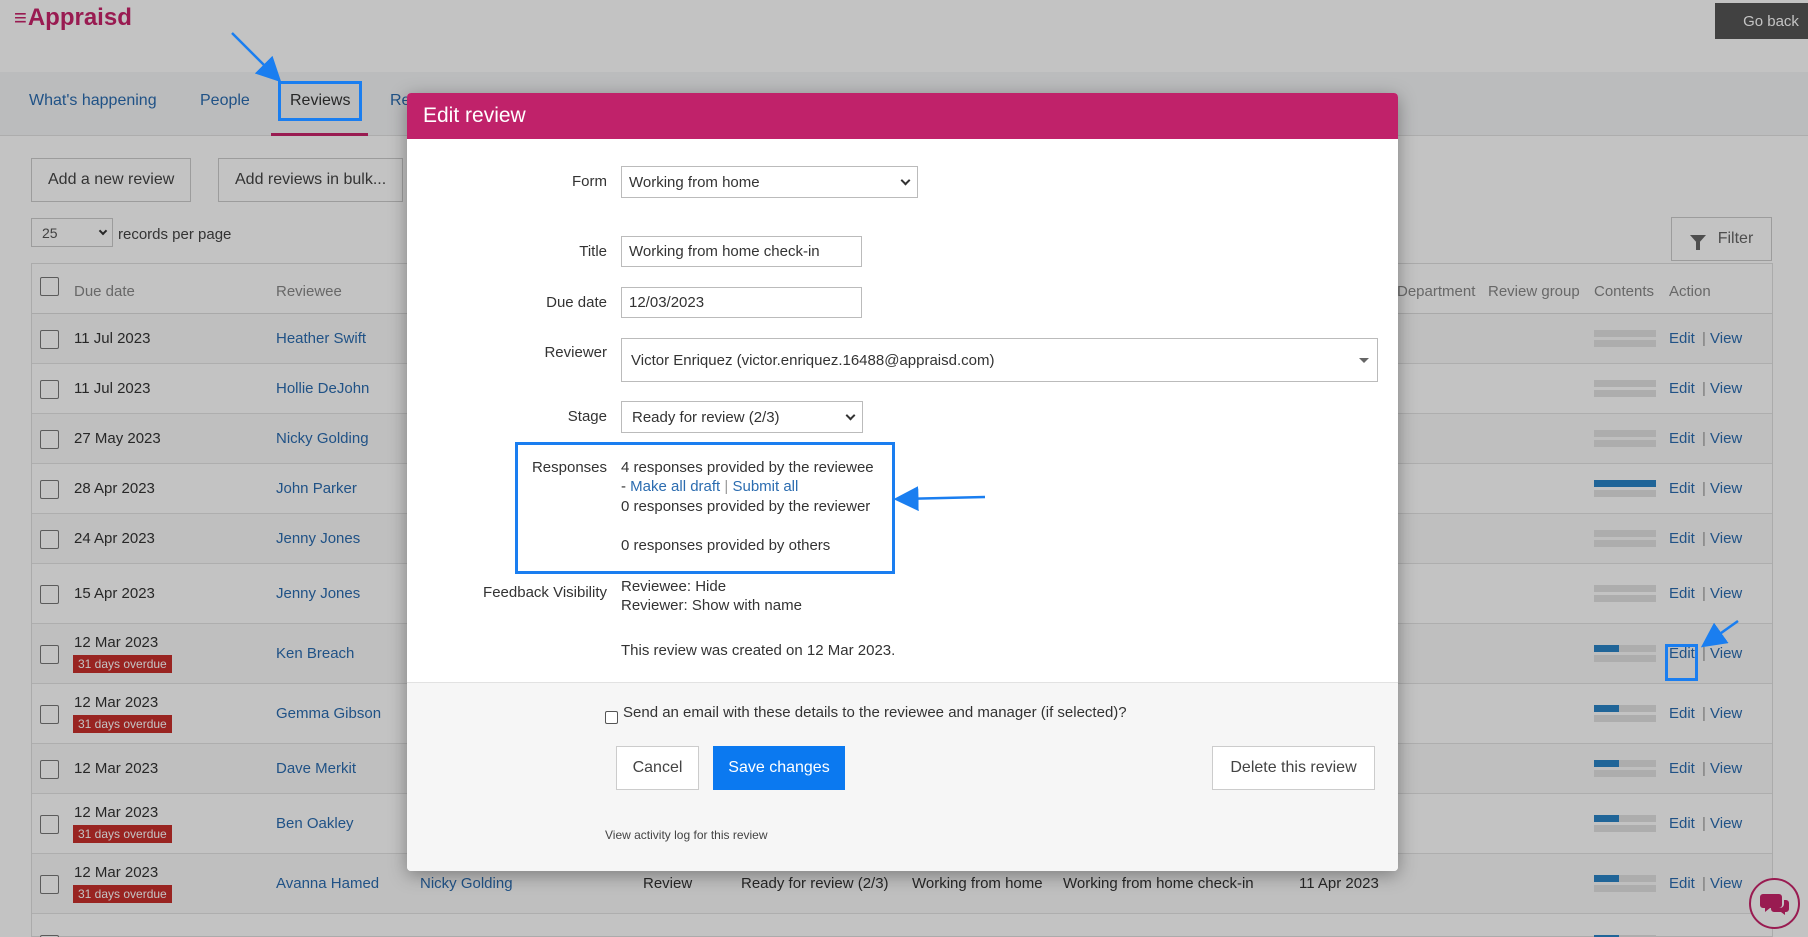 The width and height of the screenshot is (1808, 937). Describe the element at coordinates (706, 417) in the screenshot. I see `stage-value: Ready for review (2/3)` at that location.